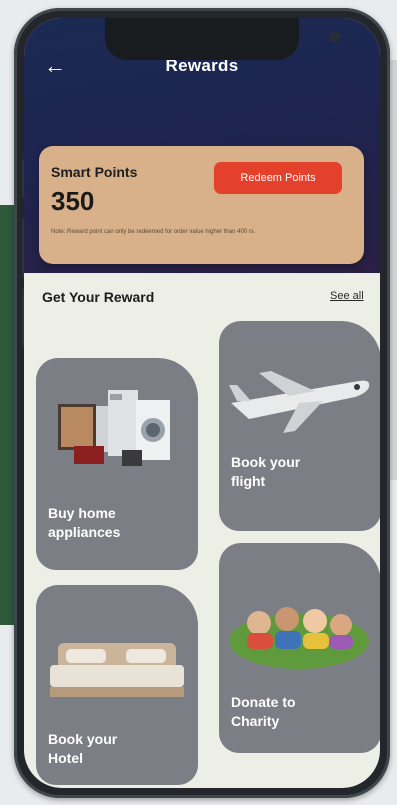 Image resolution: width=397 pixels, height=805 pixels. What do you see at coordinates (73, 201) in the screenshot?
I see `points-value: 350` at bounding box center [73, 201].